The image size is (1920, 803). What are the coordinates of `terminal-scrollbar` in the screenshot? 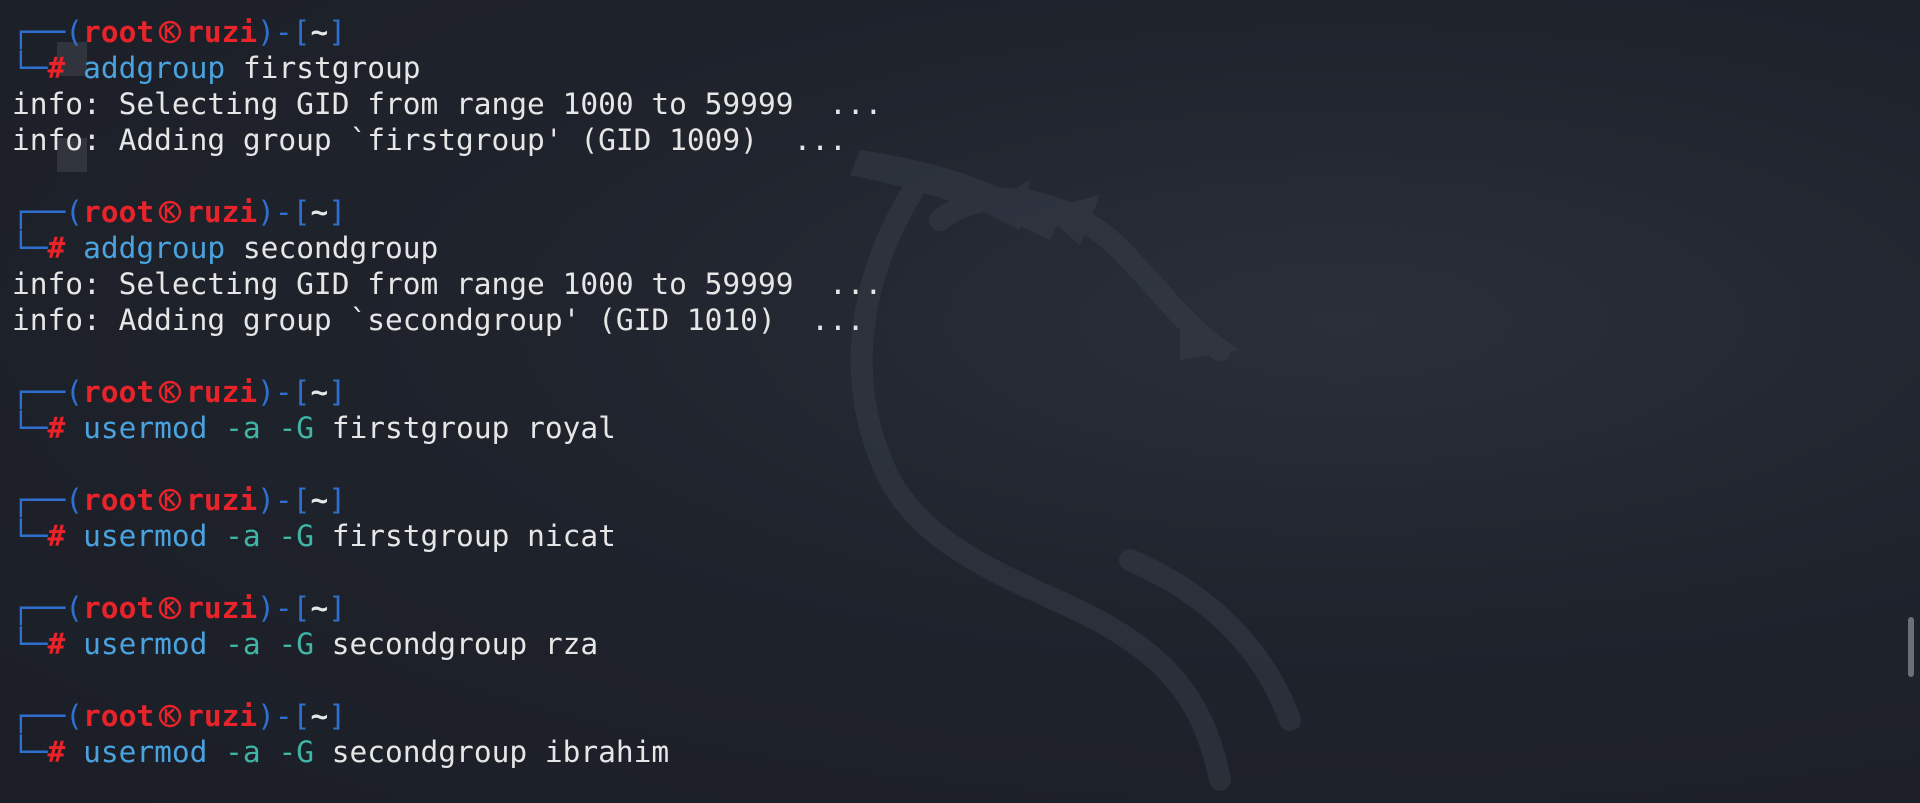 It's located at (1911, 647).